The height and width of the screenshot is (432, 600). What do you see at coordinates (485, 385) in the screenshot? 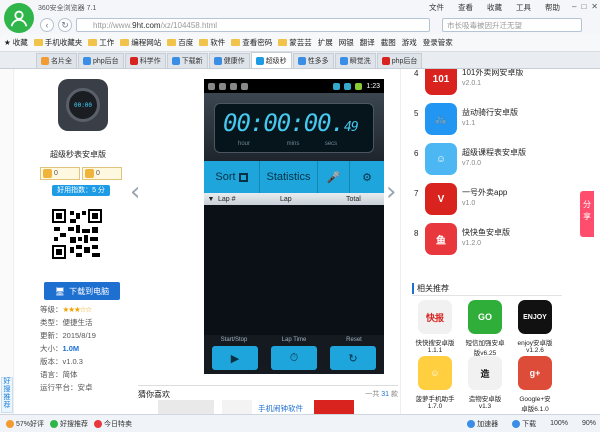
I see `recommend-item: 造 造物安卓版 v1.3` at bounding box center [485, 385].